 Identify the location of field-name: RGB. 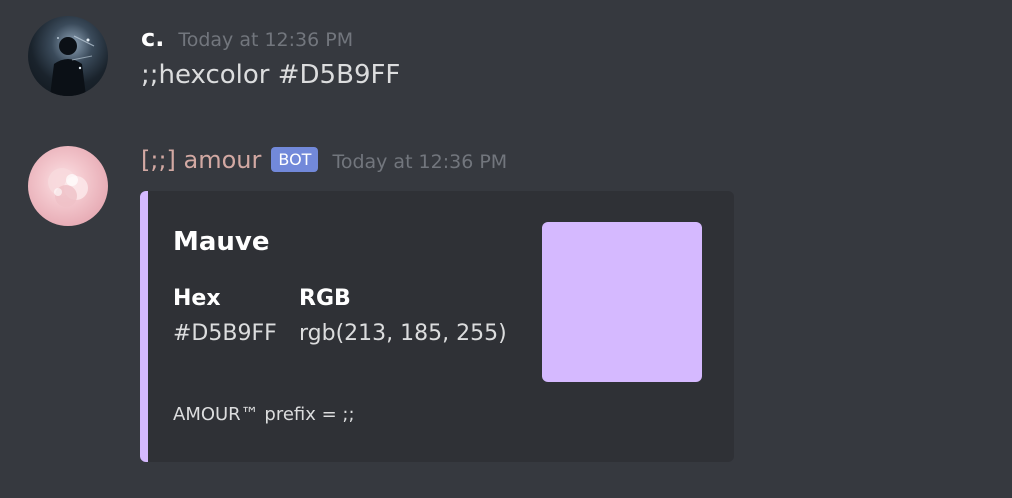
(325, 298).